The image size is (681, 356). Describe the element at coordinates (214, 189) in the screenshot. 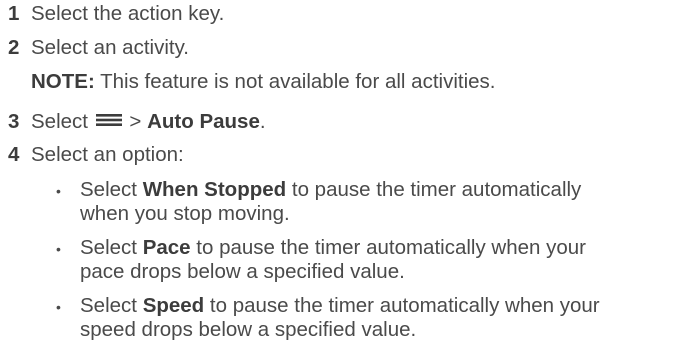

I see `option-name: When Stopped` at that location.